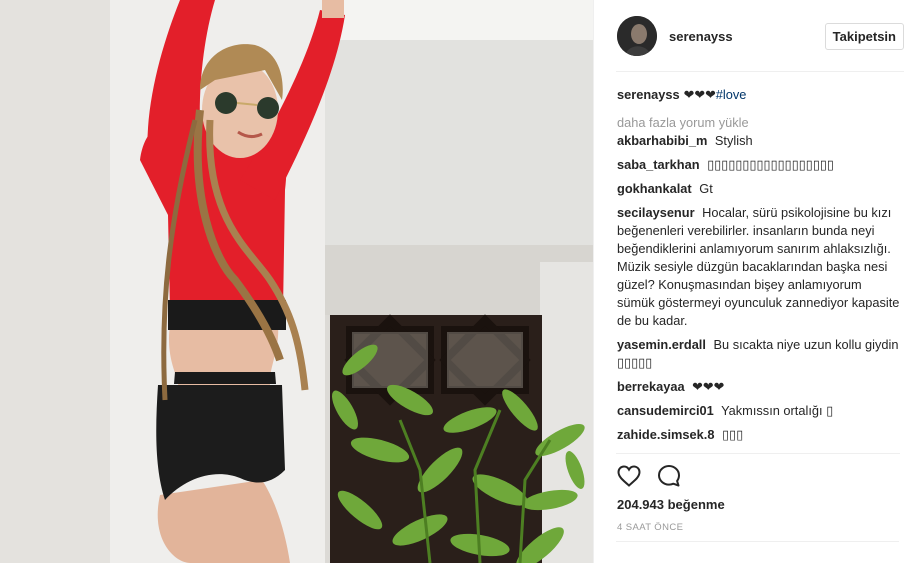  I want to click on comment-item: cansudemirci01 Yakmıssın ortalığı ▯, so click(758, 411).